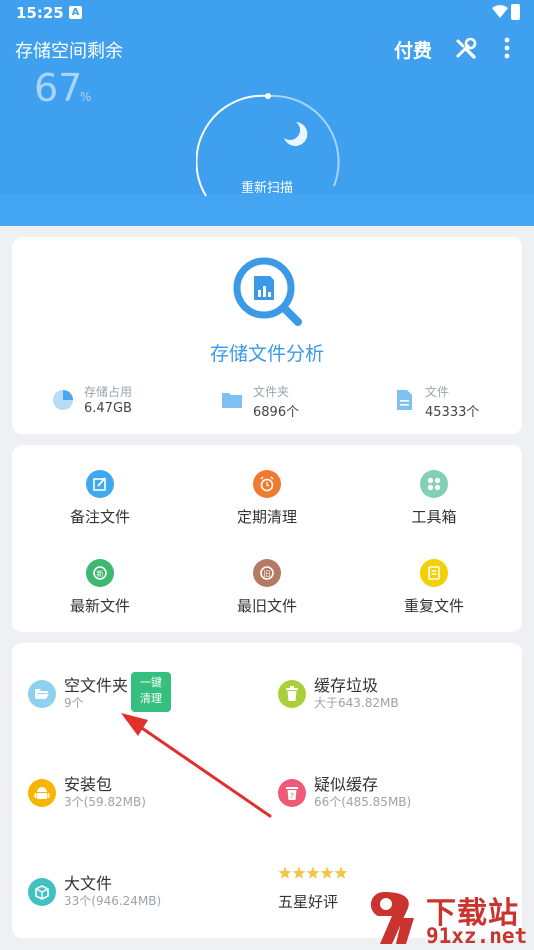 Image resolution: width=534 pixels, height=950 pixels. Describe the element at coordinates (96, 685) in the screenshot. I see `clean-title: 空文件夹` at that location.